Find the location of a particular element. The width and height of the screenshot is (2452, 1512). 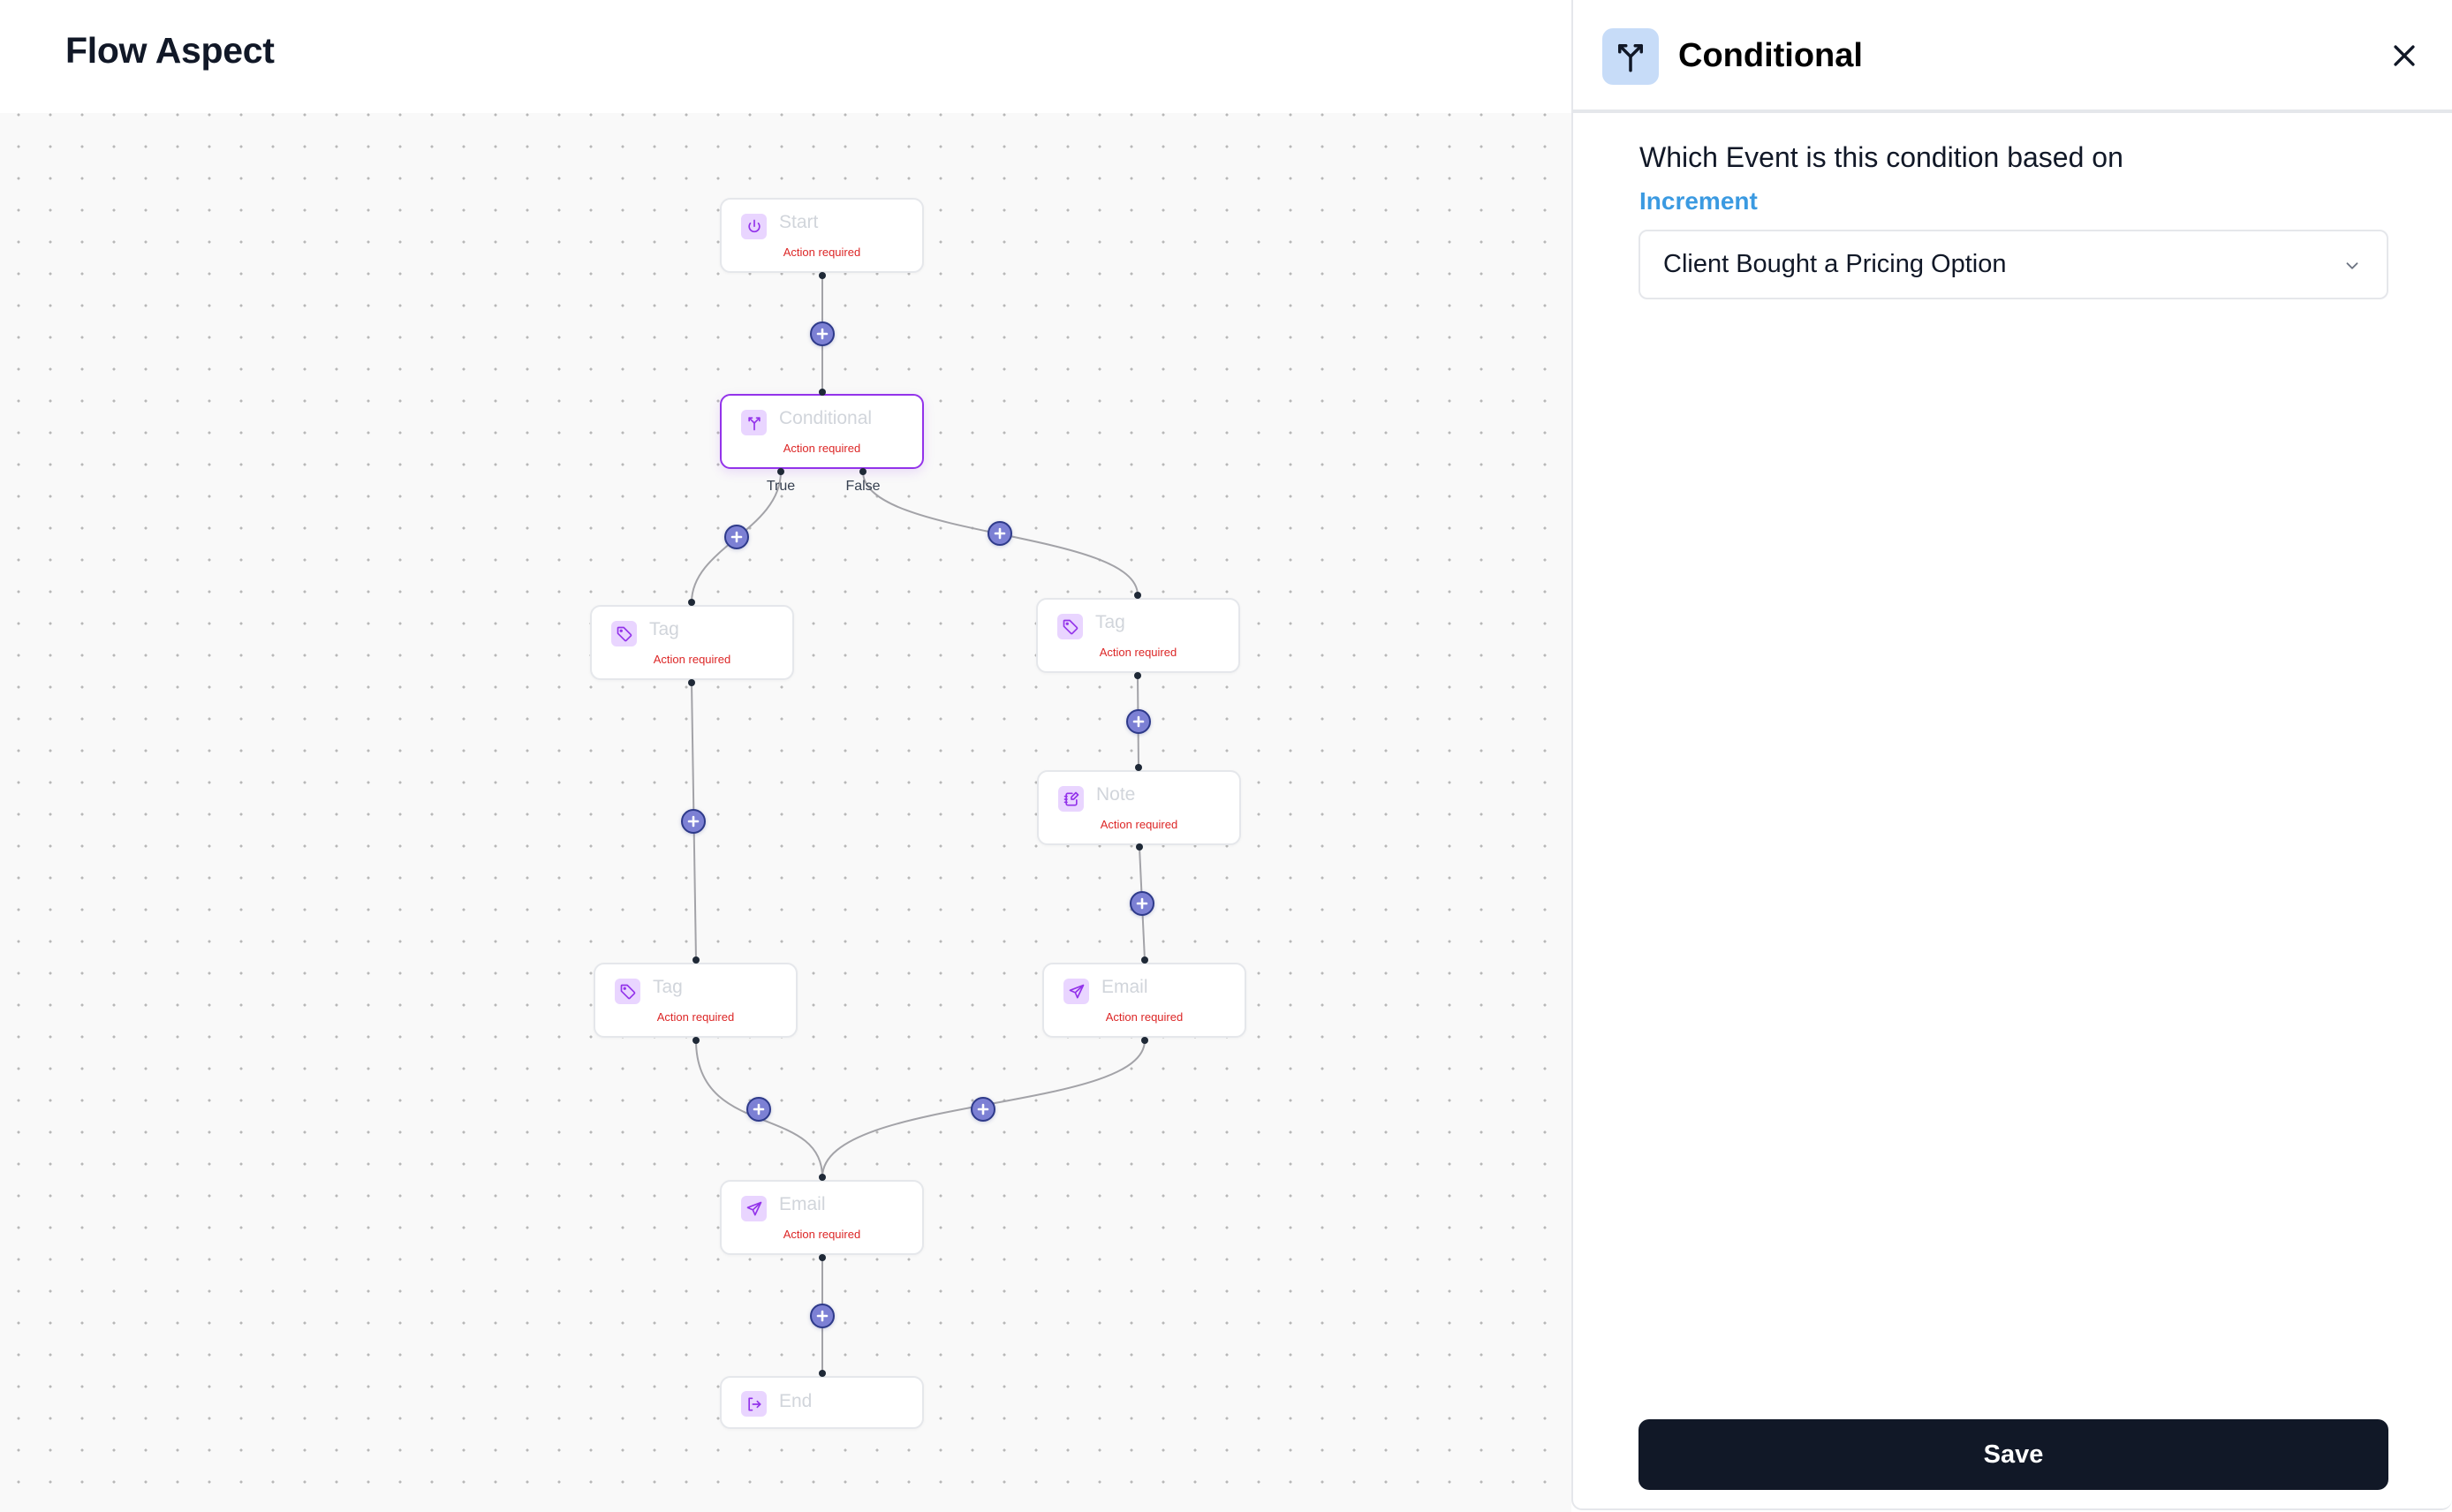

handle-tag-true-2-in is located at coordinates (696, 960).